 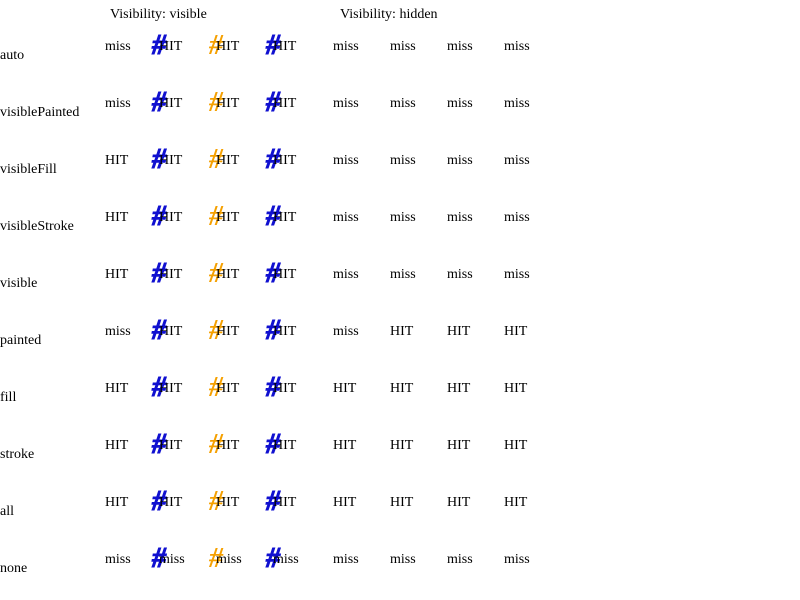 What do you see at coordinates (7, 511) in the screenshot?
I see `row-label: all` at bounding box center [7, 511].